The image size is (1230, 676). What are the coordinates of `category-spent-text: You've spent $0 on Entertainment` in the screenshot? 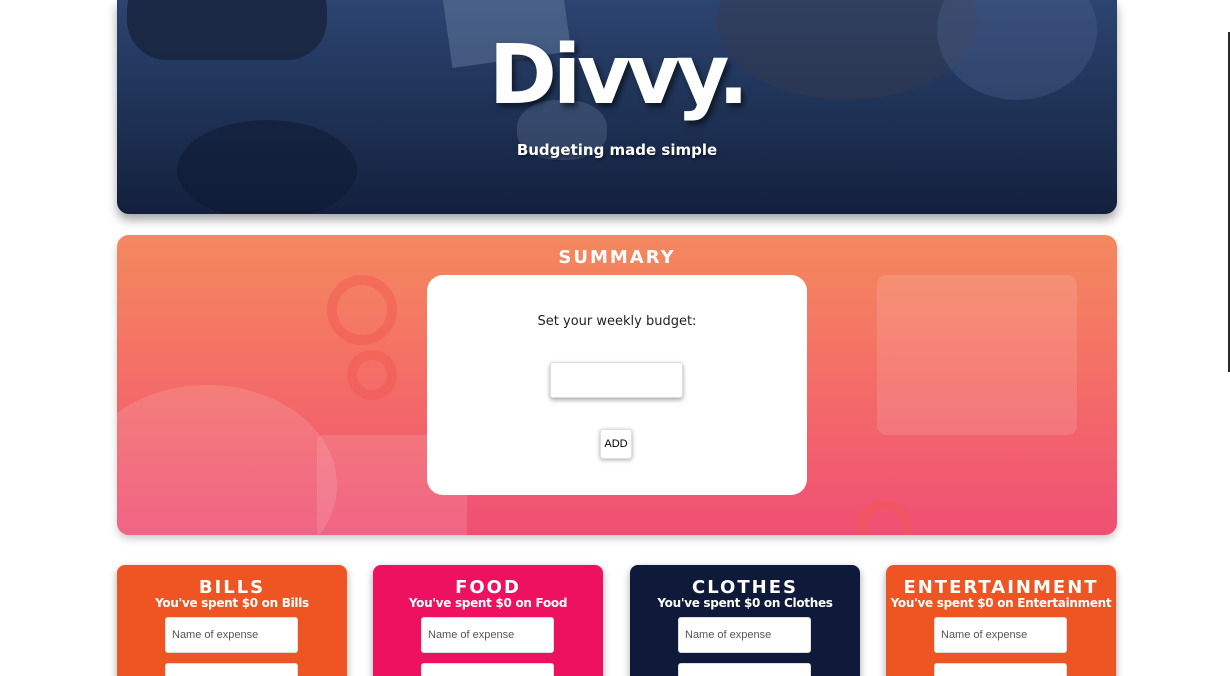 It's located at (1001, 603).